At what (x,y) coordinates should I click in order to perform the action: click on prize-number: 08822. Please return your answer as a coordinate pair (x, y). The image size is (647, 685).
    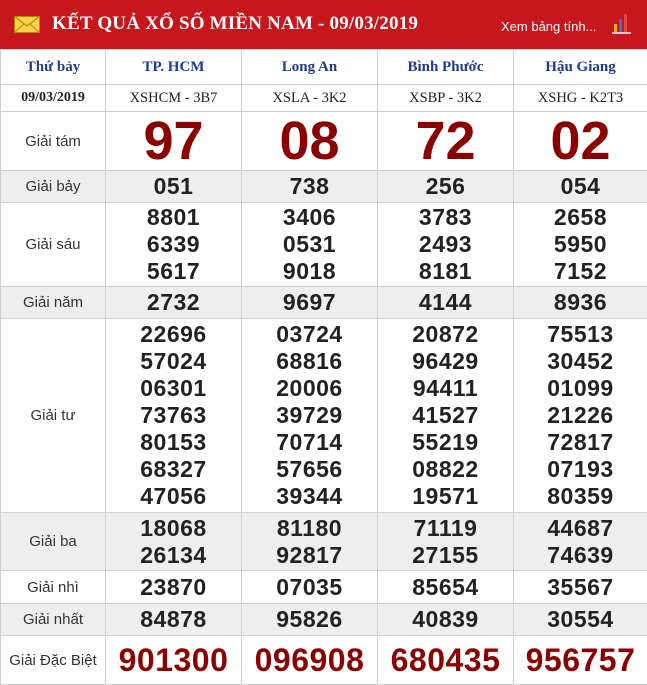
    Looking at the image, I should click on (445, 469).